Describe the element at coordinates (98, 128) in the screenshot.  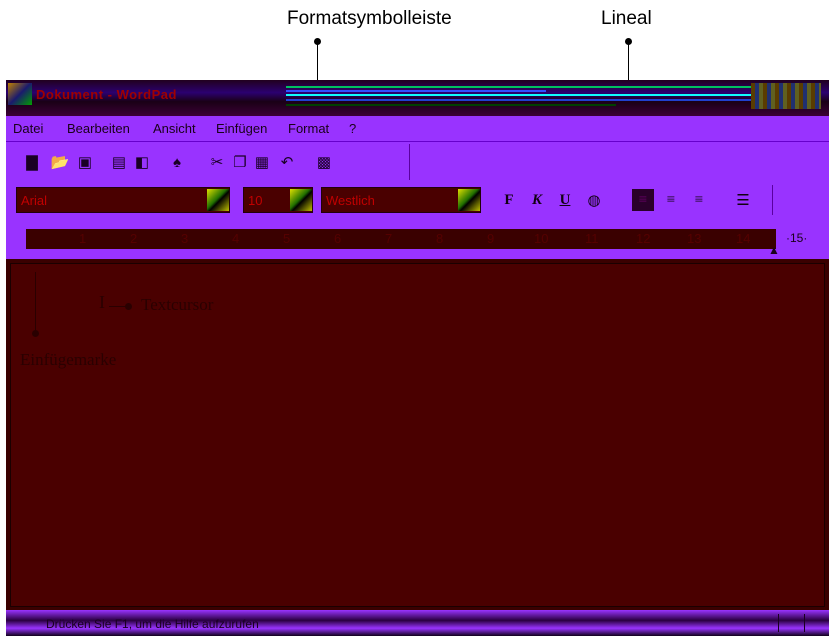
I see `menu-bearbeiten: Bearbeiten` at that location.